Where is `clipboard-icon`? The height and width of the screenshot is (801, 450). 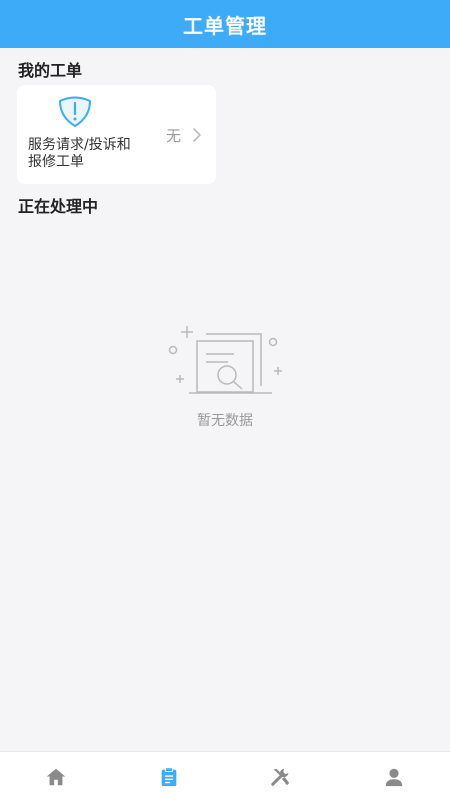 clipboard-icon is located at coordinates (169, 777).